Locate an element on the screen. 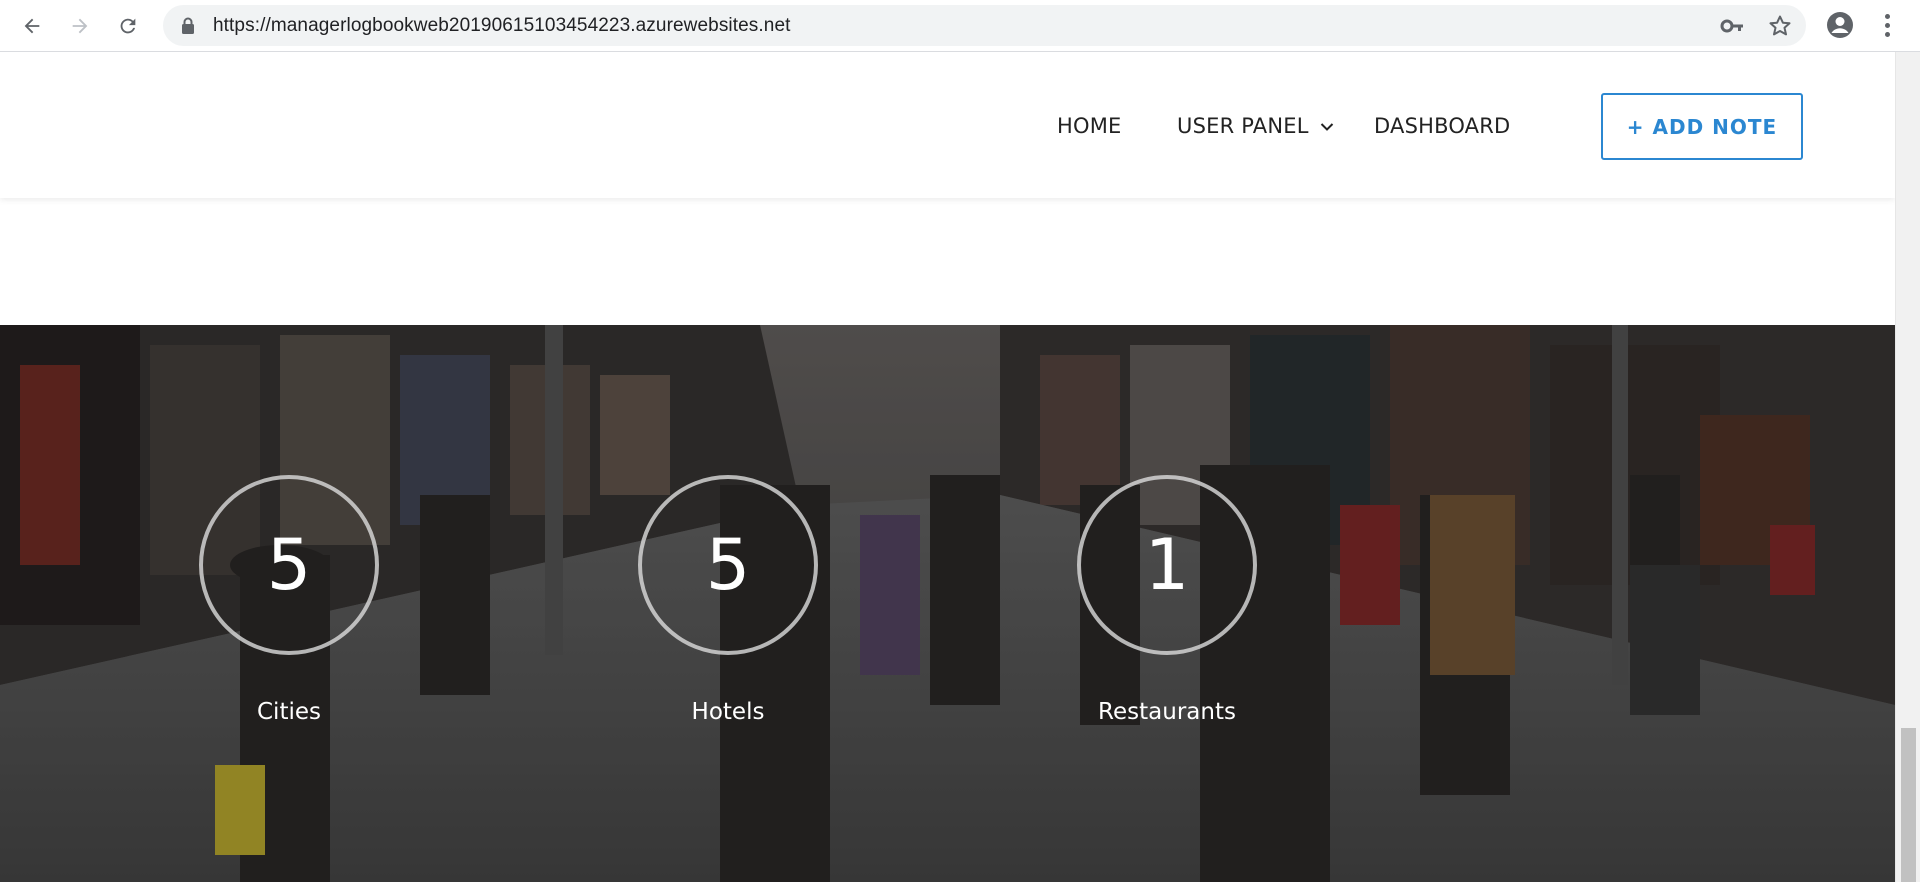 This screenshot has height=882, width=1920. stat-label: Restaurants is located at coordinates (1167, 712).